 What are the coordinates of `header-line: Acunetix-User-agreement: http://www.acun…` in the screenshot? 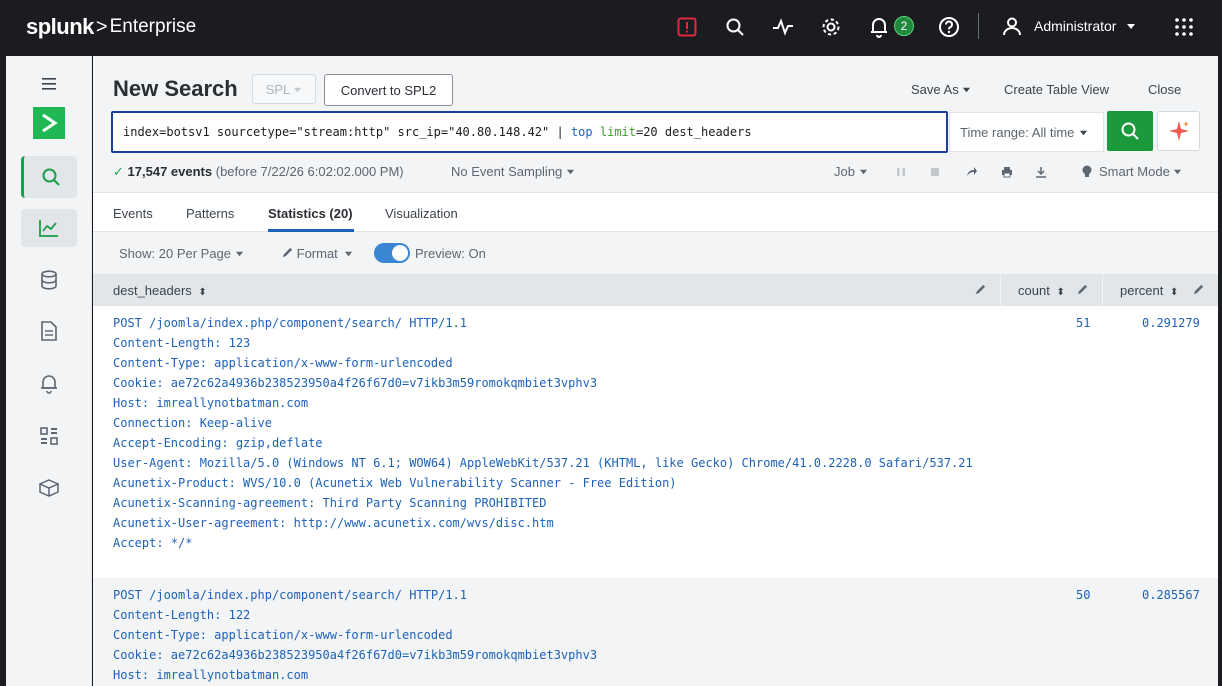 It's located at (333, 523).